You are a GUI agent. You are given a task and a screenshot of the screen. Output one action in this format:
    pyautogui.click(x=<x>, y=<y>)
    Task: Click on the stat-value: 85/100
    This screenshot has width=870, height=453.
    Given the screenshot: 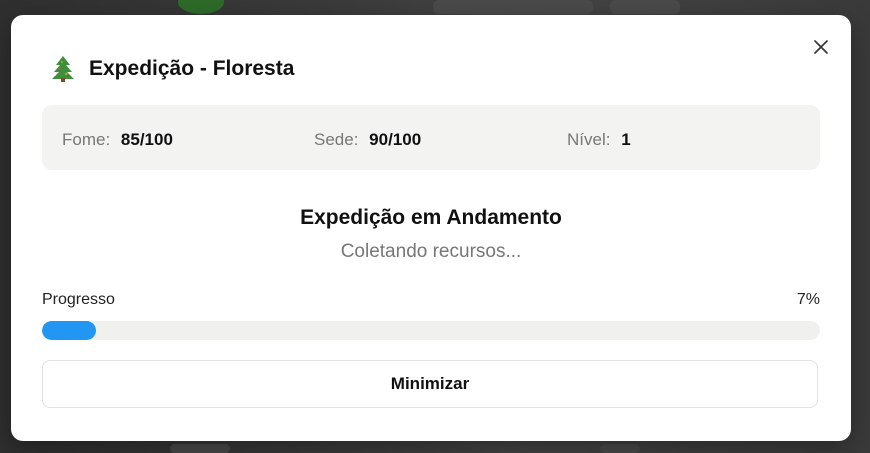 What is the action you would take?
    pyautogui.click(x=146, y=139)
    